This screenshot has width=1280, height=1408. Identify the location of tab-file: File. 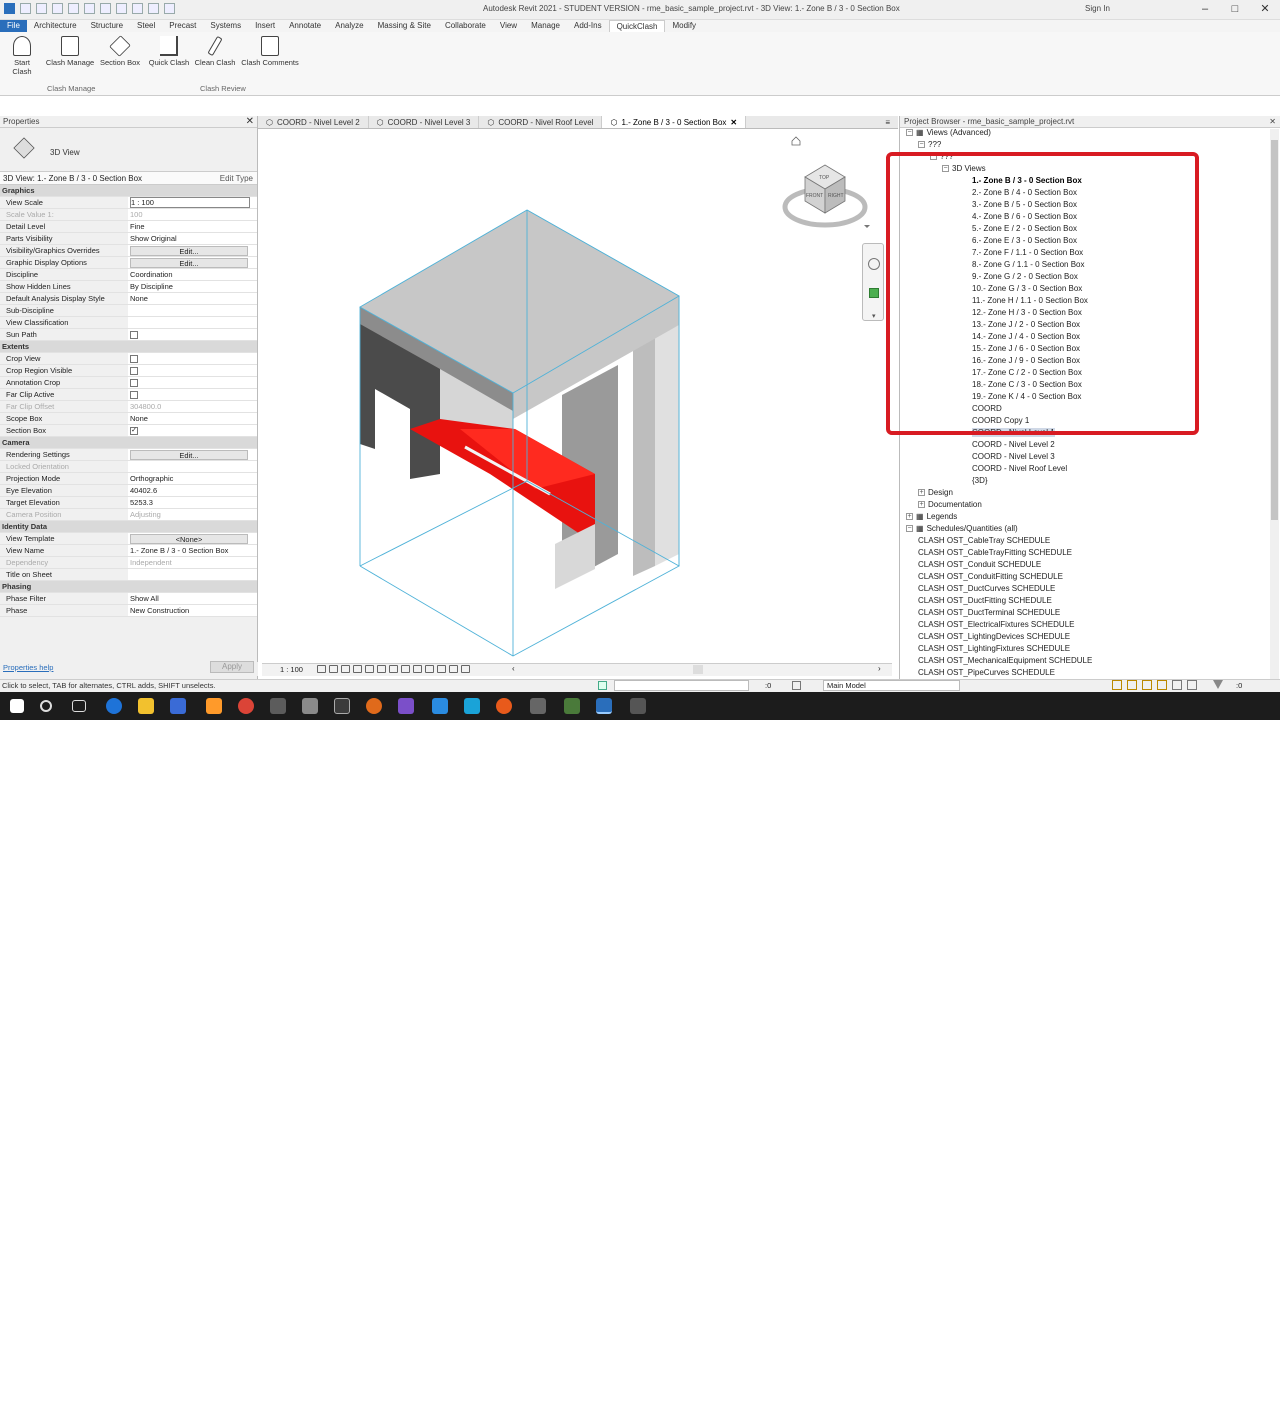
(13, 26).